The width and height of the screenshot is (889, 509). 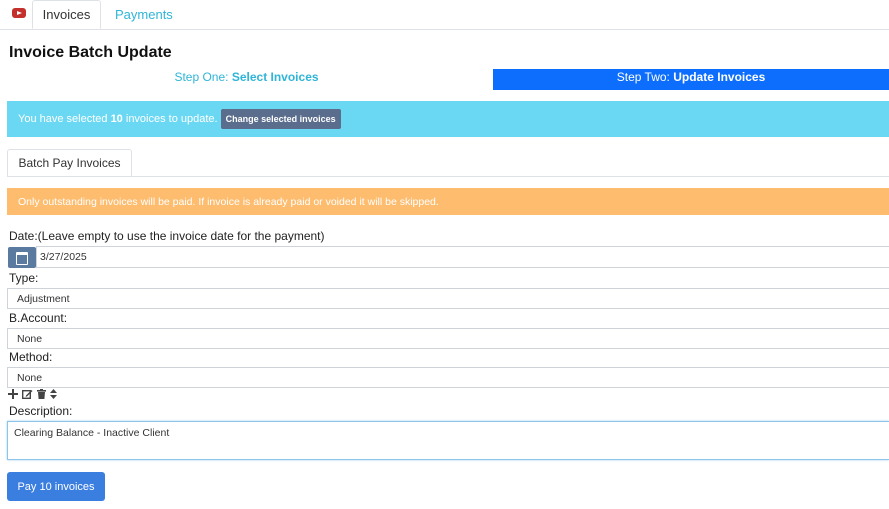 I want to click on method-toolbar, so click(x=32, y=394).